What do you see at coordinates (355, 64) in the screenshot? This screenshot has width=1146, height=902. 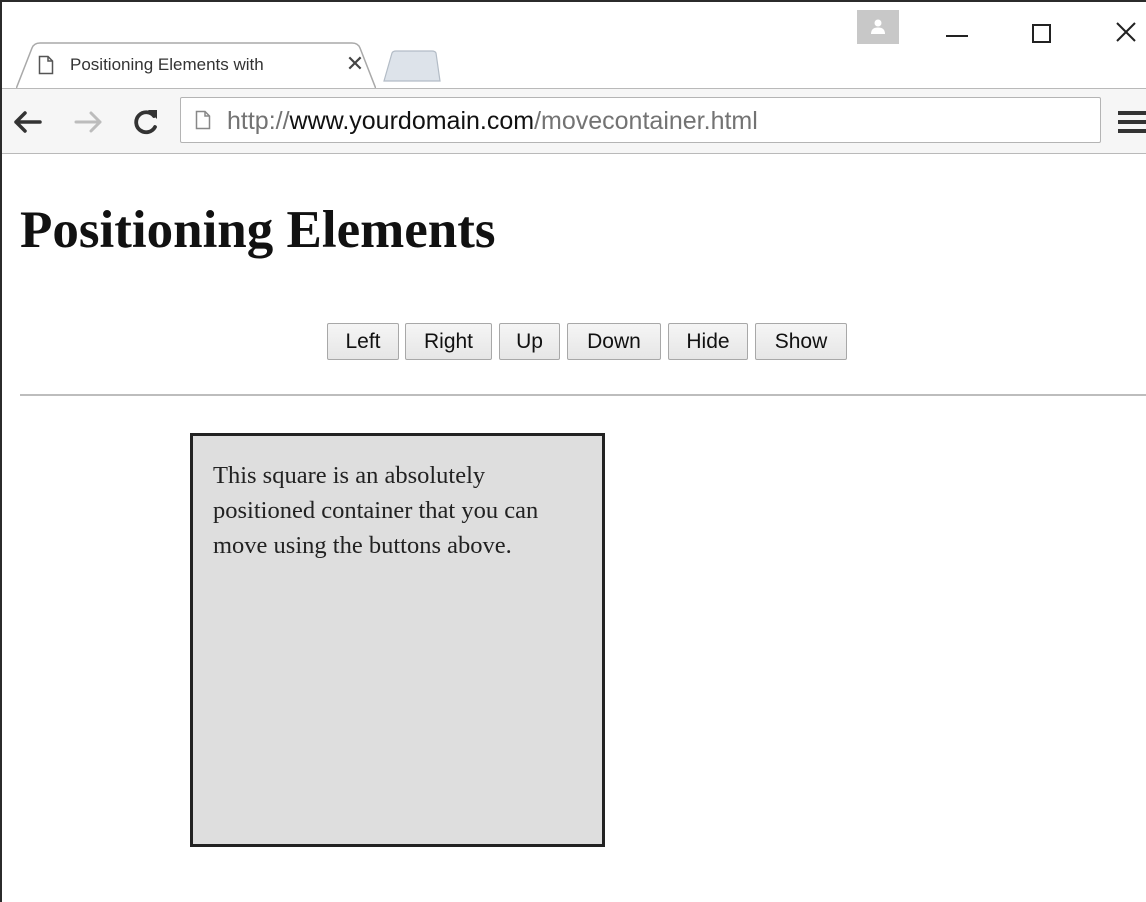 I see `close-icon: ✕` at bounding box center [355, 64].